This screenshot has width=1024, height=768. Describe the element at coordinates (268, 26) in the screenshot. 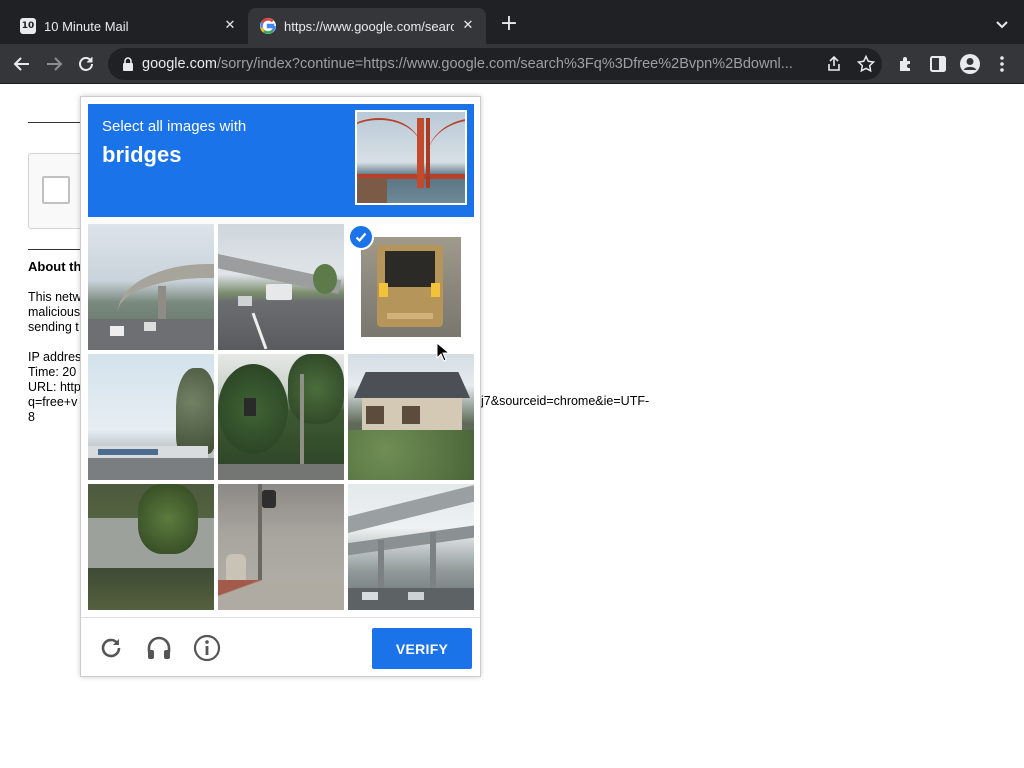

I see `google-icon` at that location.